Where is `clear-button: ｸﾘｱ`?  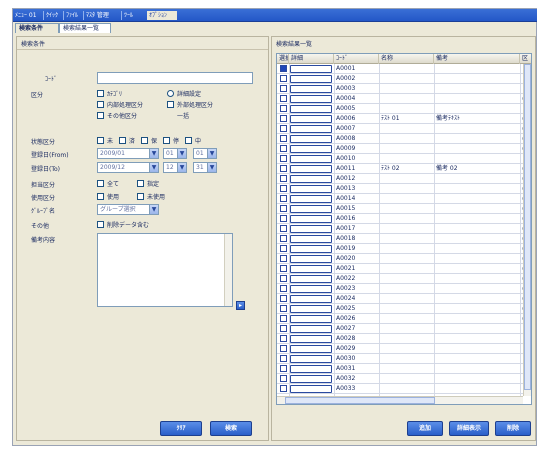
clear-button: ｸﾘｱ is located at coordinates (181, 428).